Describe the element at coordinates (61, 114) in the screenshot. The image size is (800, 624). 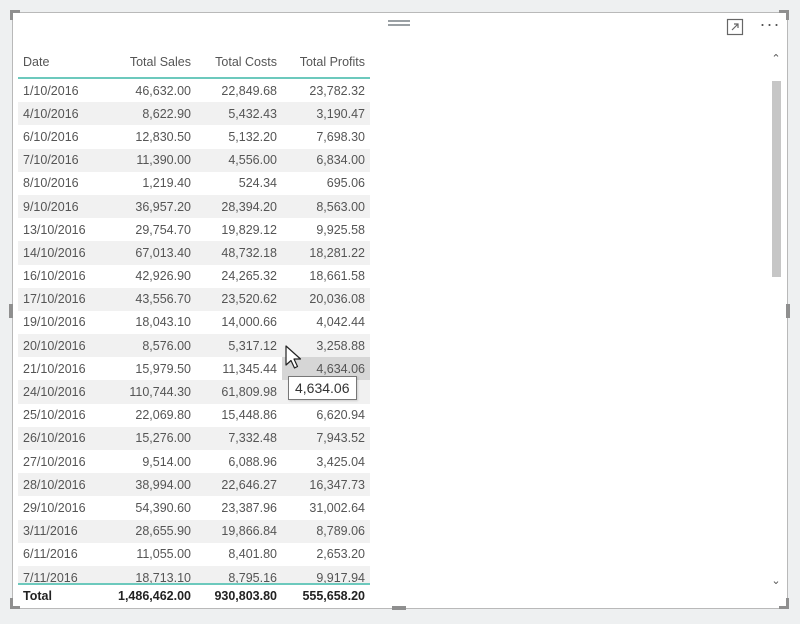
I see `cell-date: 4/10/2016` at that location.